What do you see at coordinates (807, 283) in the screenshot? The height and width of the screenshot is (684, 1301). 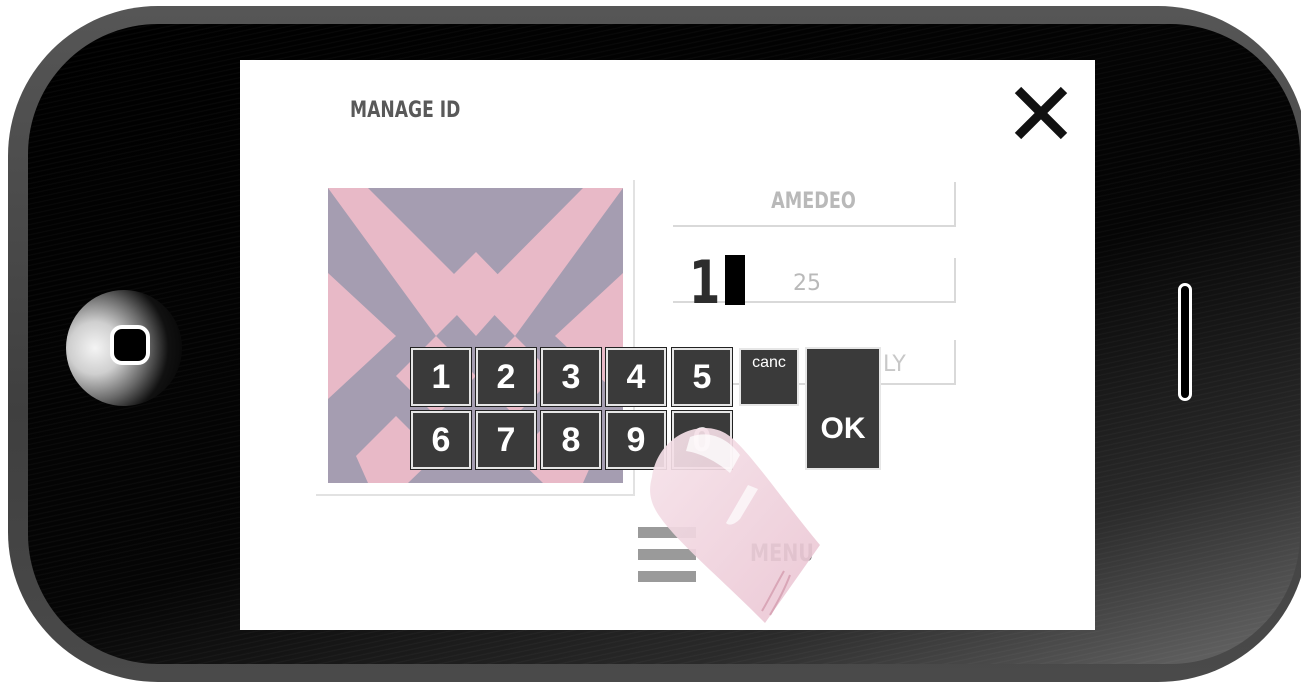 I see `age-value: 25` at bounding box center [807, 283].